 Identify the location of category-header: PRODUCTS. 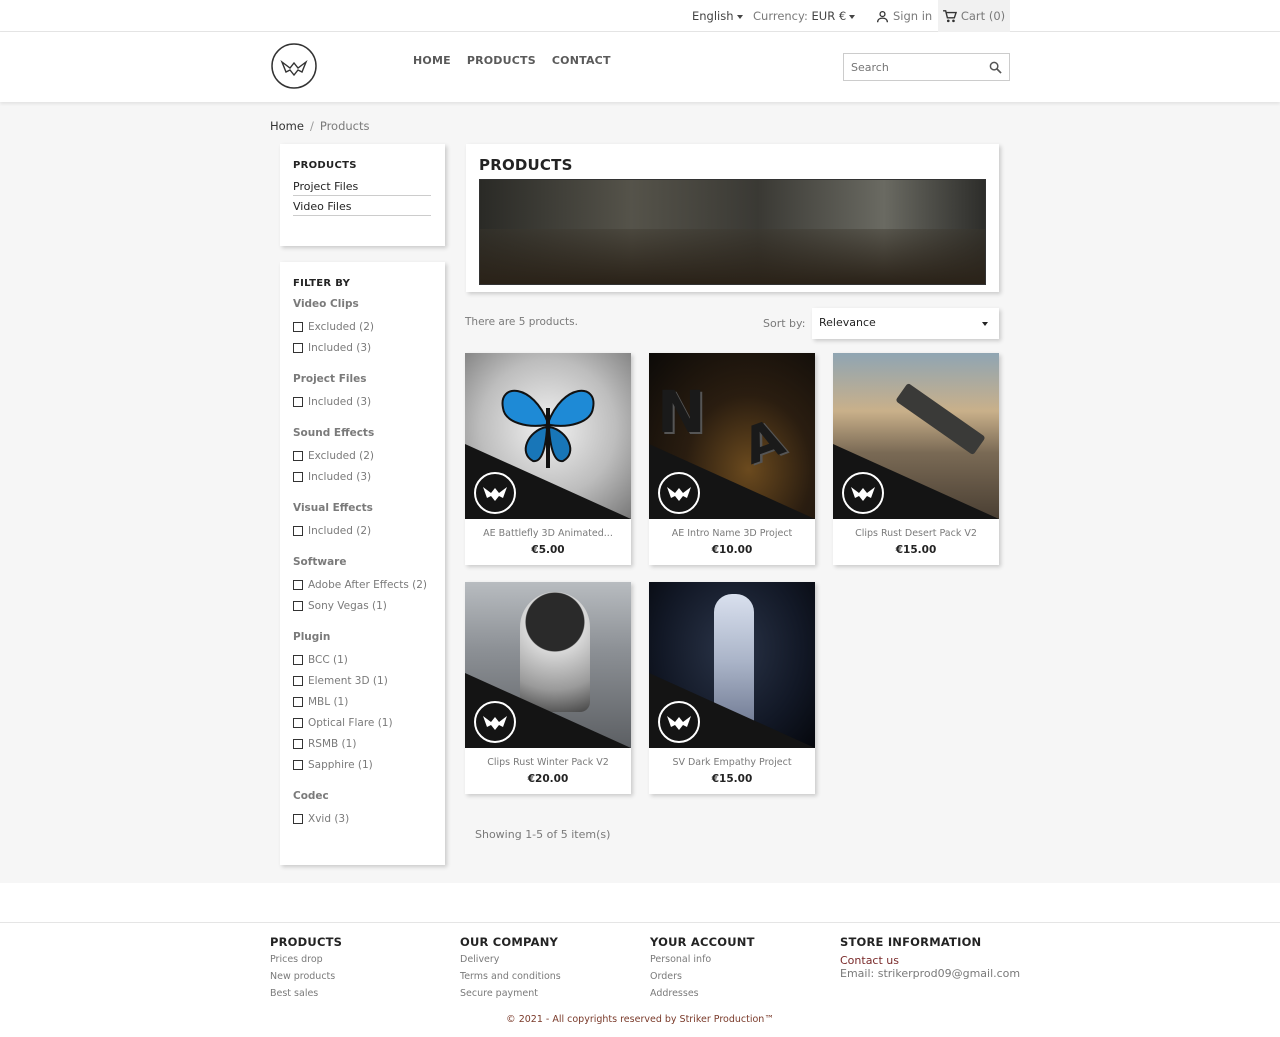
(732, 218).